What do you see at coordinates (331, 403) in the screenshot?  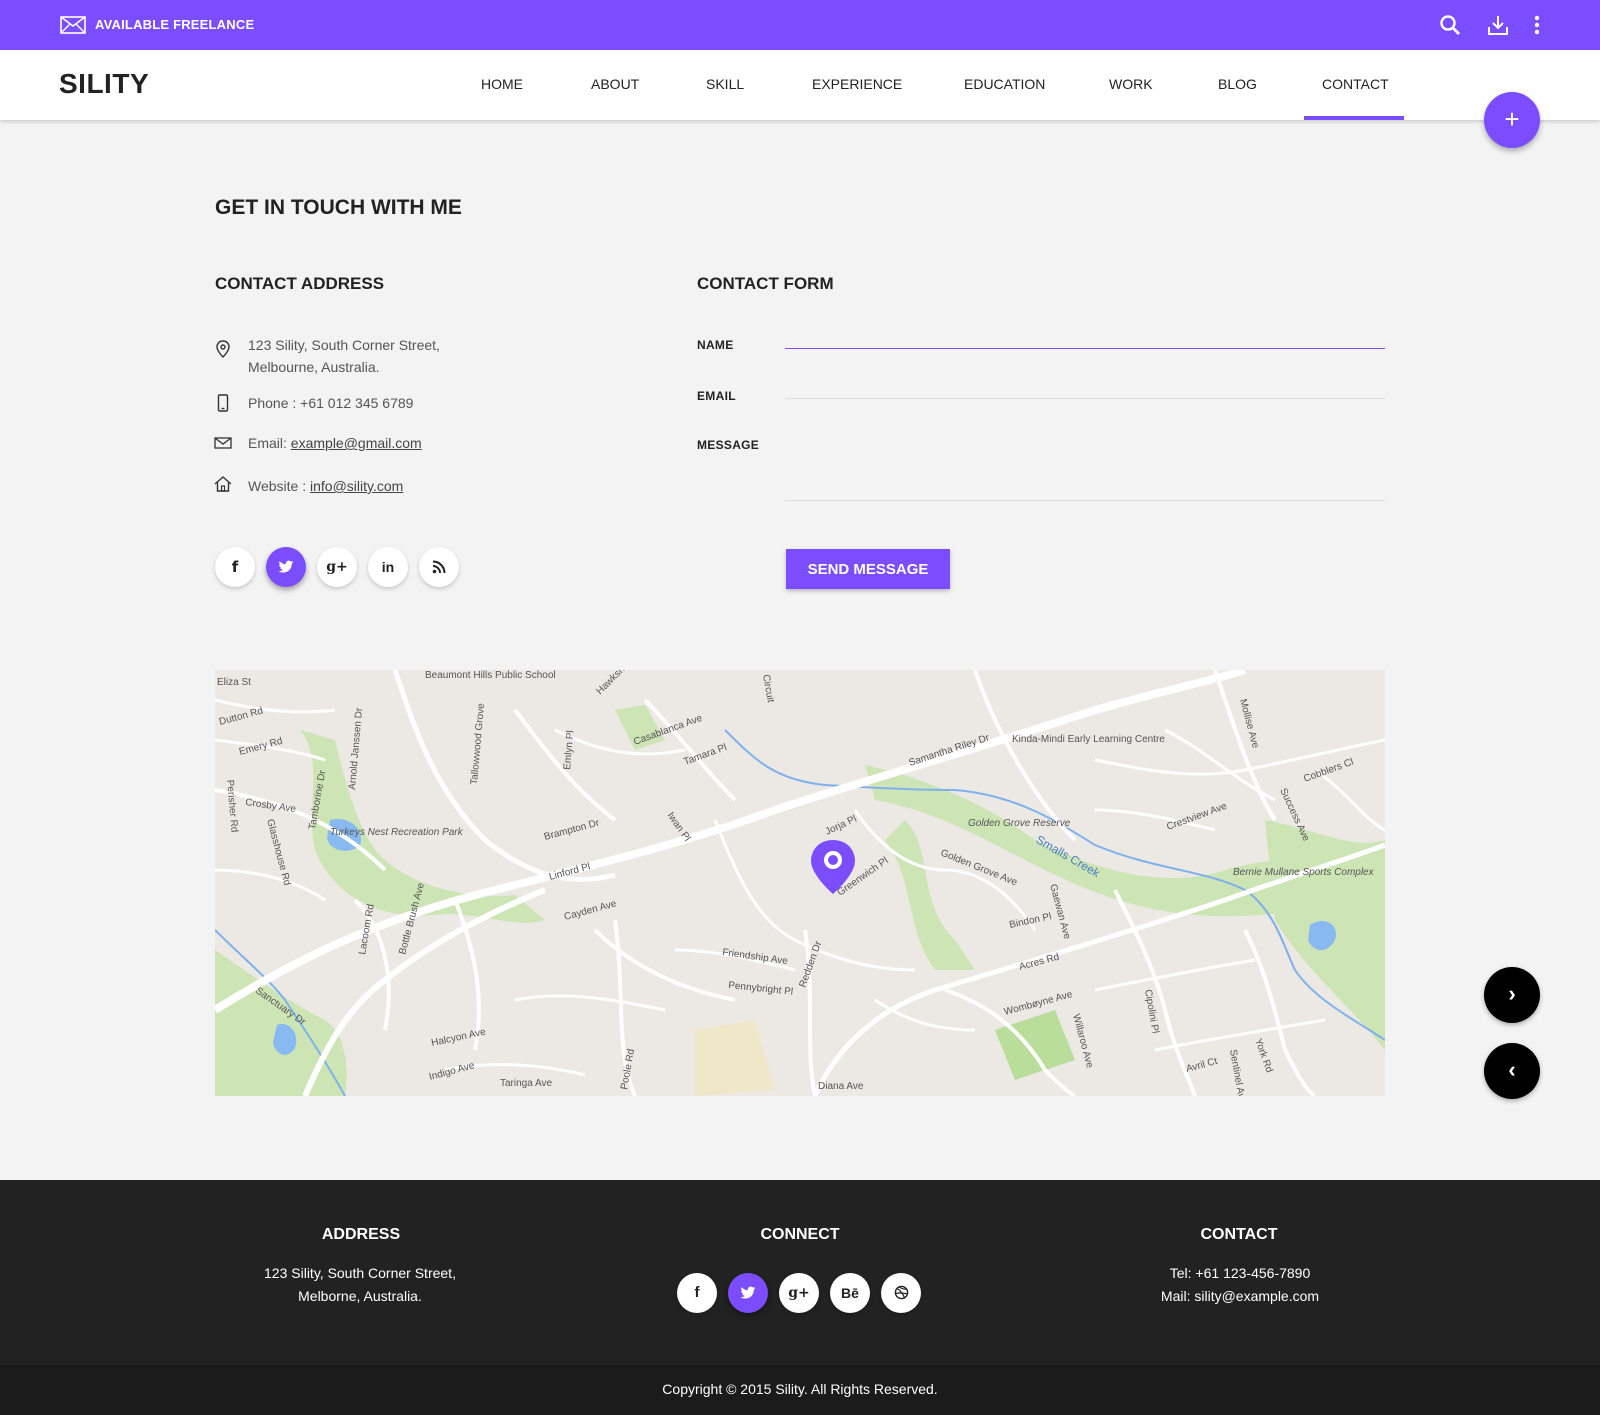 I see `address-phone: Phone : +61 012 345 6789` at bounding box center [331, 403].